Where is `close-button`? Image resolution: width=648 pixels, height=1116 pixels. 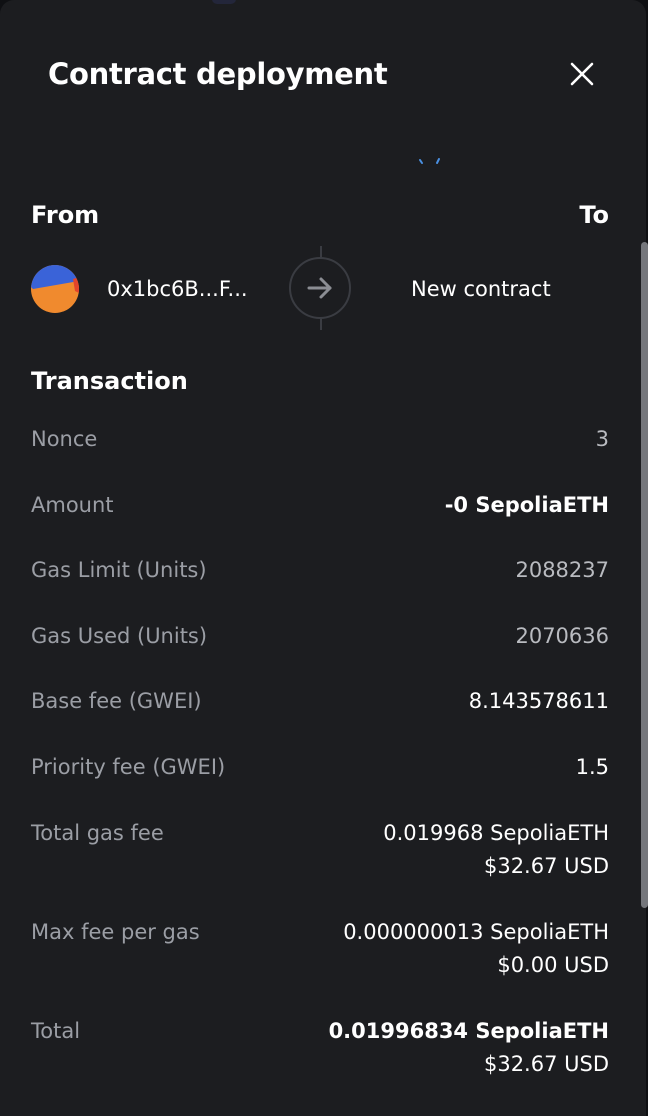 close-button is located at coordinates (582, 74).